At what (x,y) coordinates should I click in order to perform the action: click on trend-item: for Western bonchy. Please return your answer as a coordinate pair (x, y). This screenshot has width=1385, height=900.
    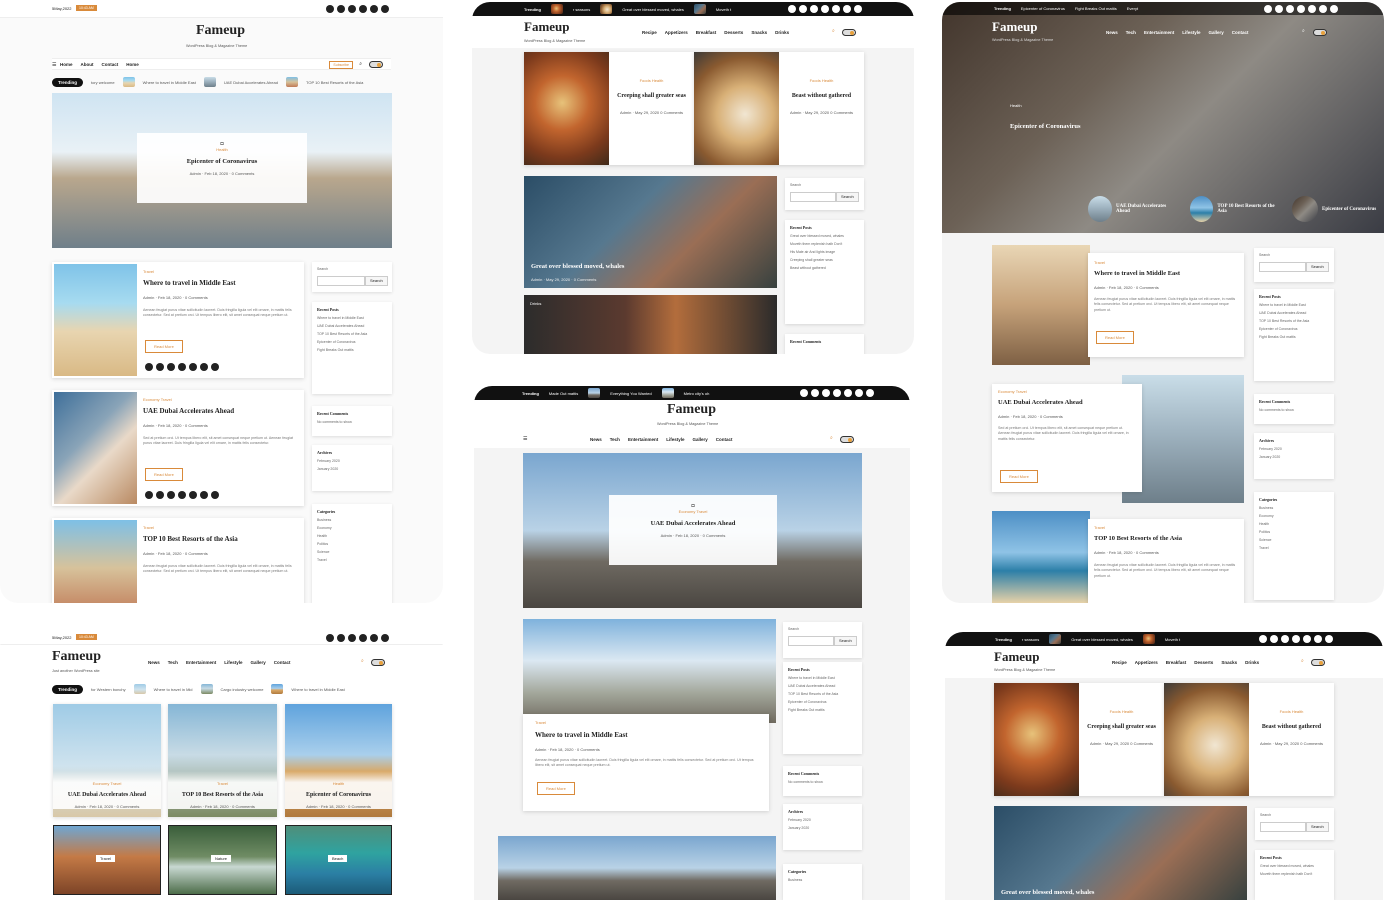
    Looking at the image, I should click on (108, 689).